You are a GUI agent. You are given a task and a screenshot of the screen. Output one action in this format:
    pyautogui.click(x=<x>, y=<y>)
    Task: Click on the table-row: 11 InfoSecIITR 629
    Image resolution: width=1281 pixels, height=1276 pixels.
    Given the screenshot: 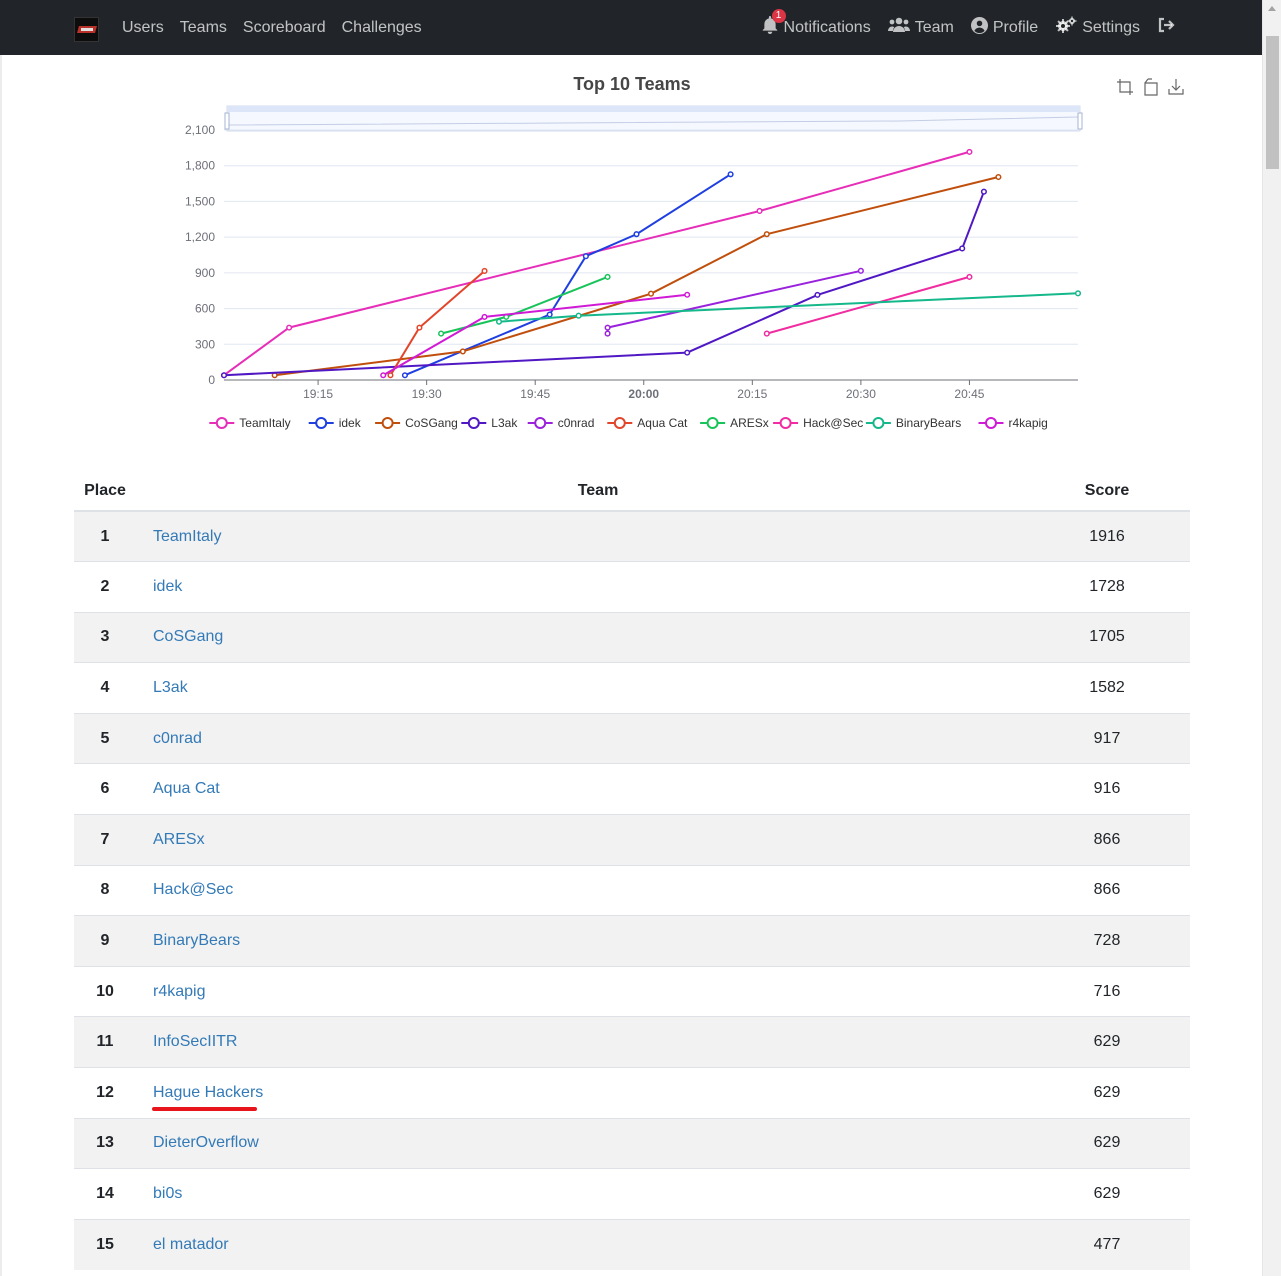 What is the action you would take?
    pyautogui.click(x=632, y=1042)
    